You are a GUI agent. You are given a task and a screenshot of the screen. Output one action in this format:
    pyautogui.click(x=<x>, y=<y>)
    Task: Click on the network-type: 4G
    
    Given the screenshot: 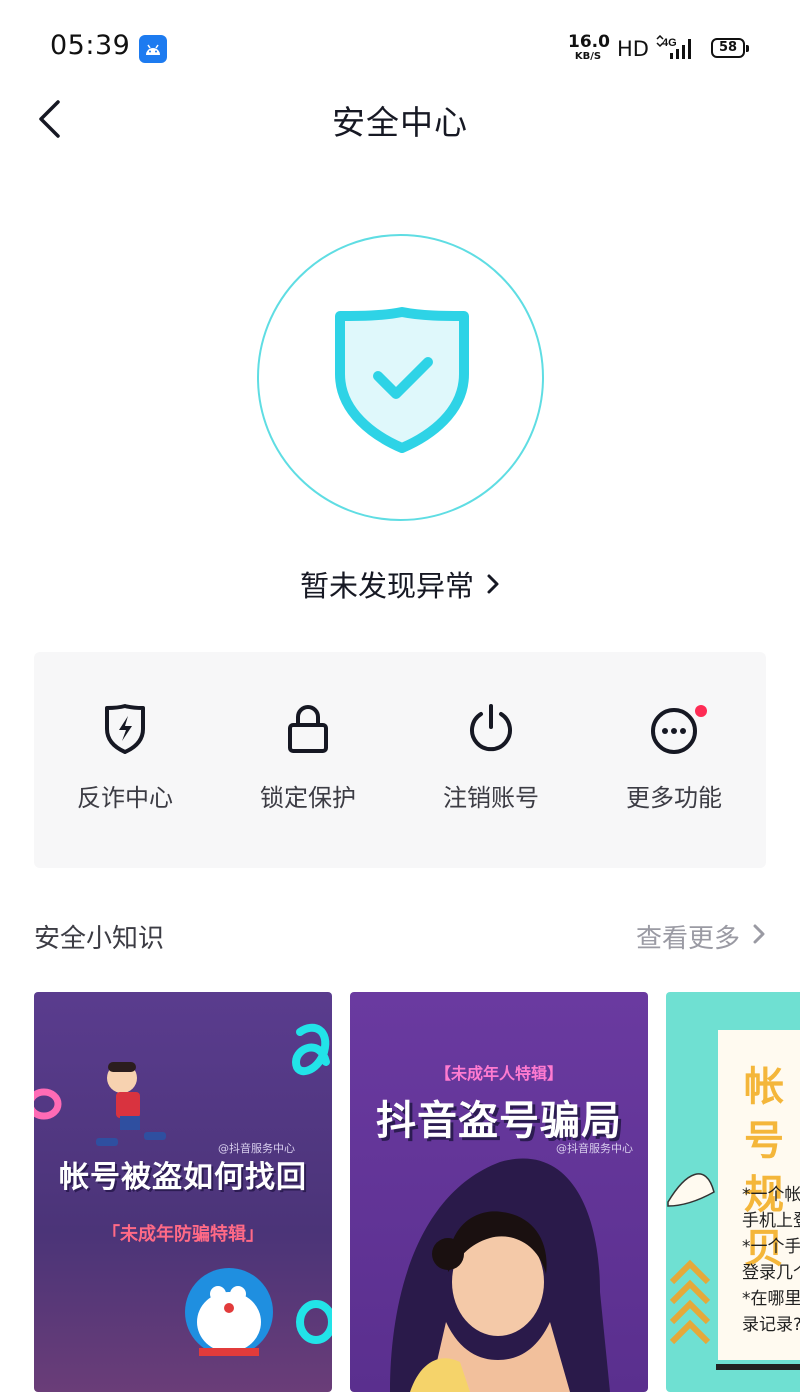 What is the action you would take?
    pyautogui.click(x=669, y=43)
    